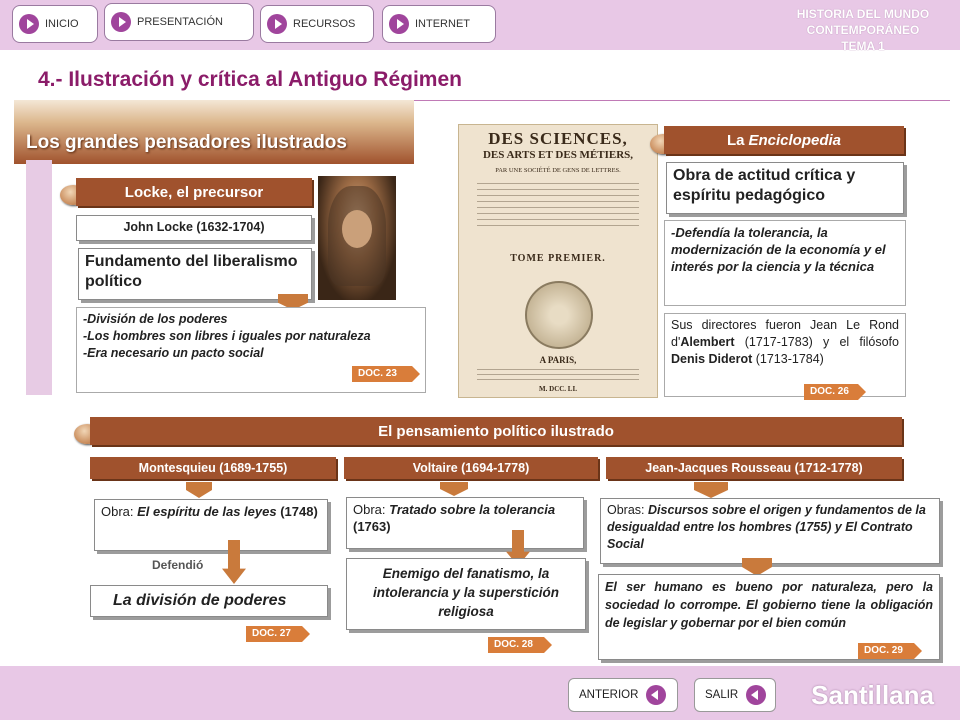 Image resolution: width=960 pixels, height=720 pixels. I want to click on fp-title-3: PAR UNE SOCIÉTÉ DE GENS DE LETTRES., so click(558, 170).